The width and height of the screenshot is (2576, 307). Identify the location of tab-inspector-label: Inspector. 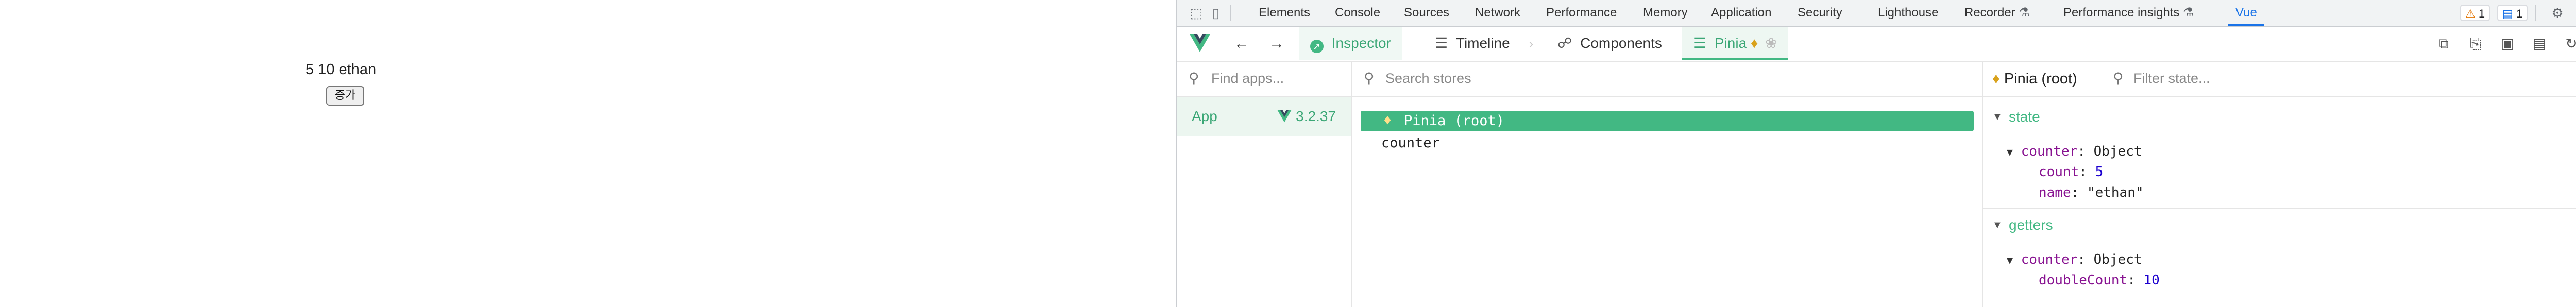
(1361, 43).